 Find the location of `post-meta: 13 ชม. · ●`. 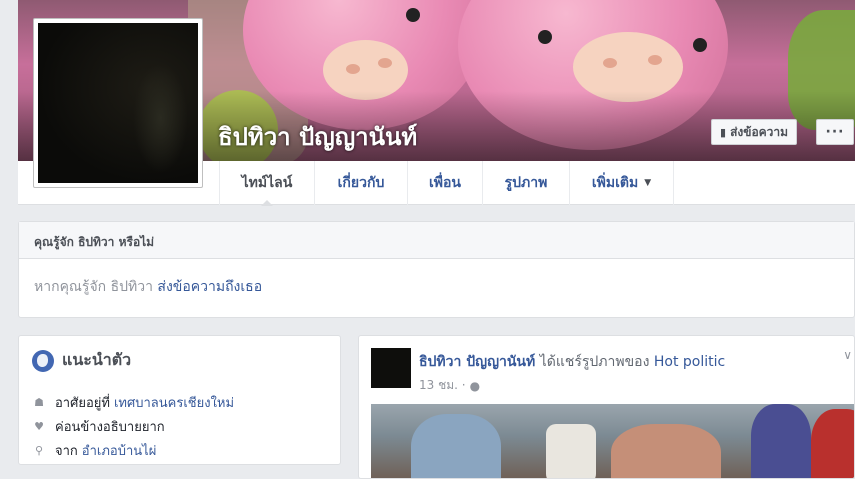

post-meta: 13 ชม. · ● is located at coordinates (449, 385).